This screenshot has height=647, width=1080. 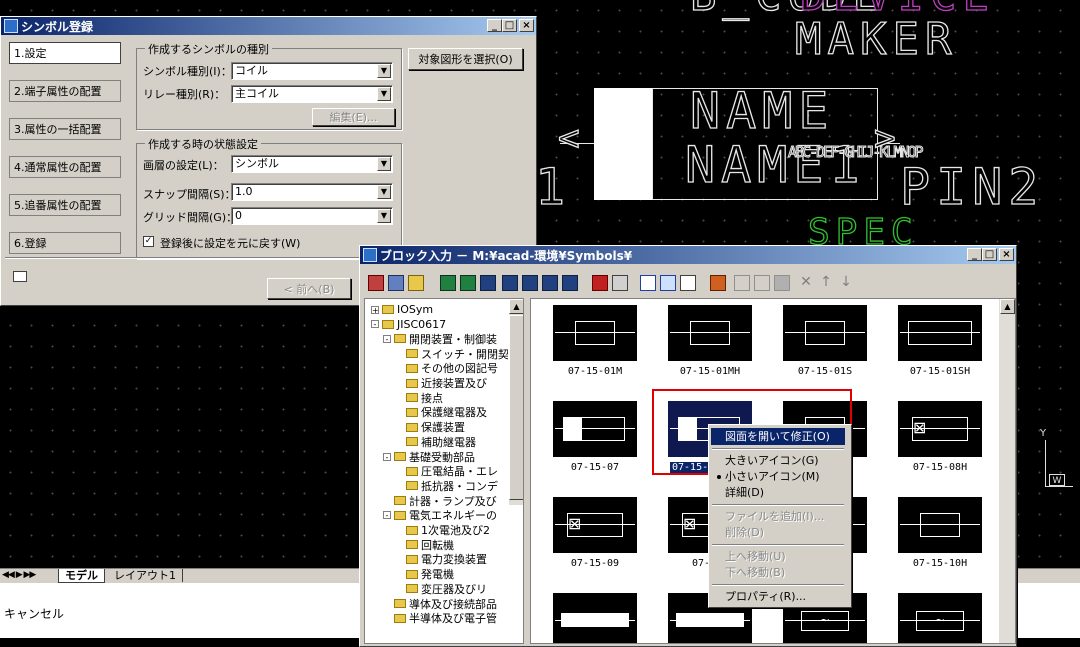 I want to click on move-up-icon: ↑, so click(x=826, y=283).